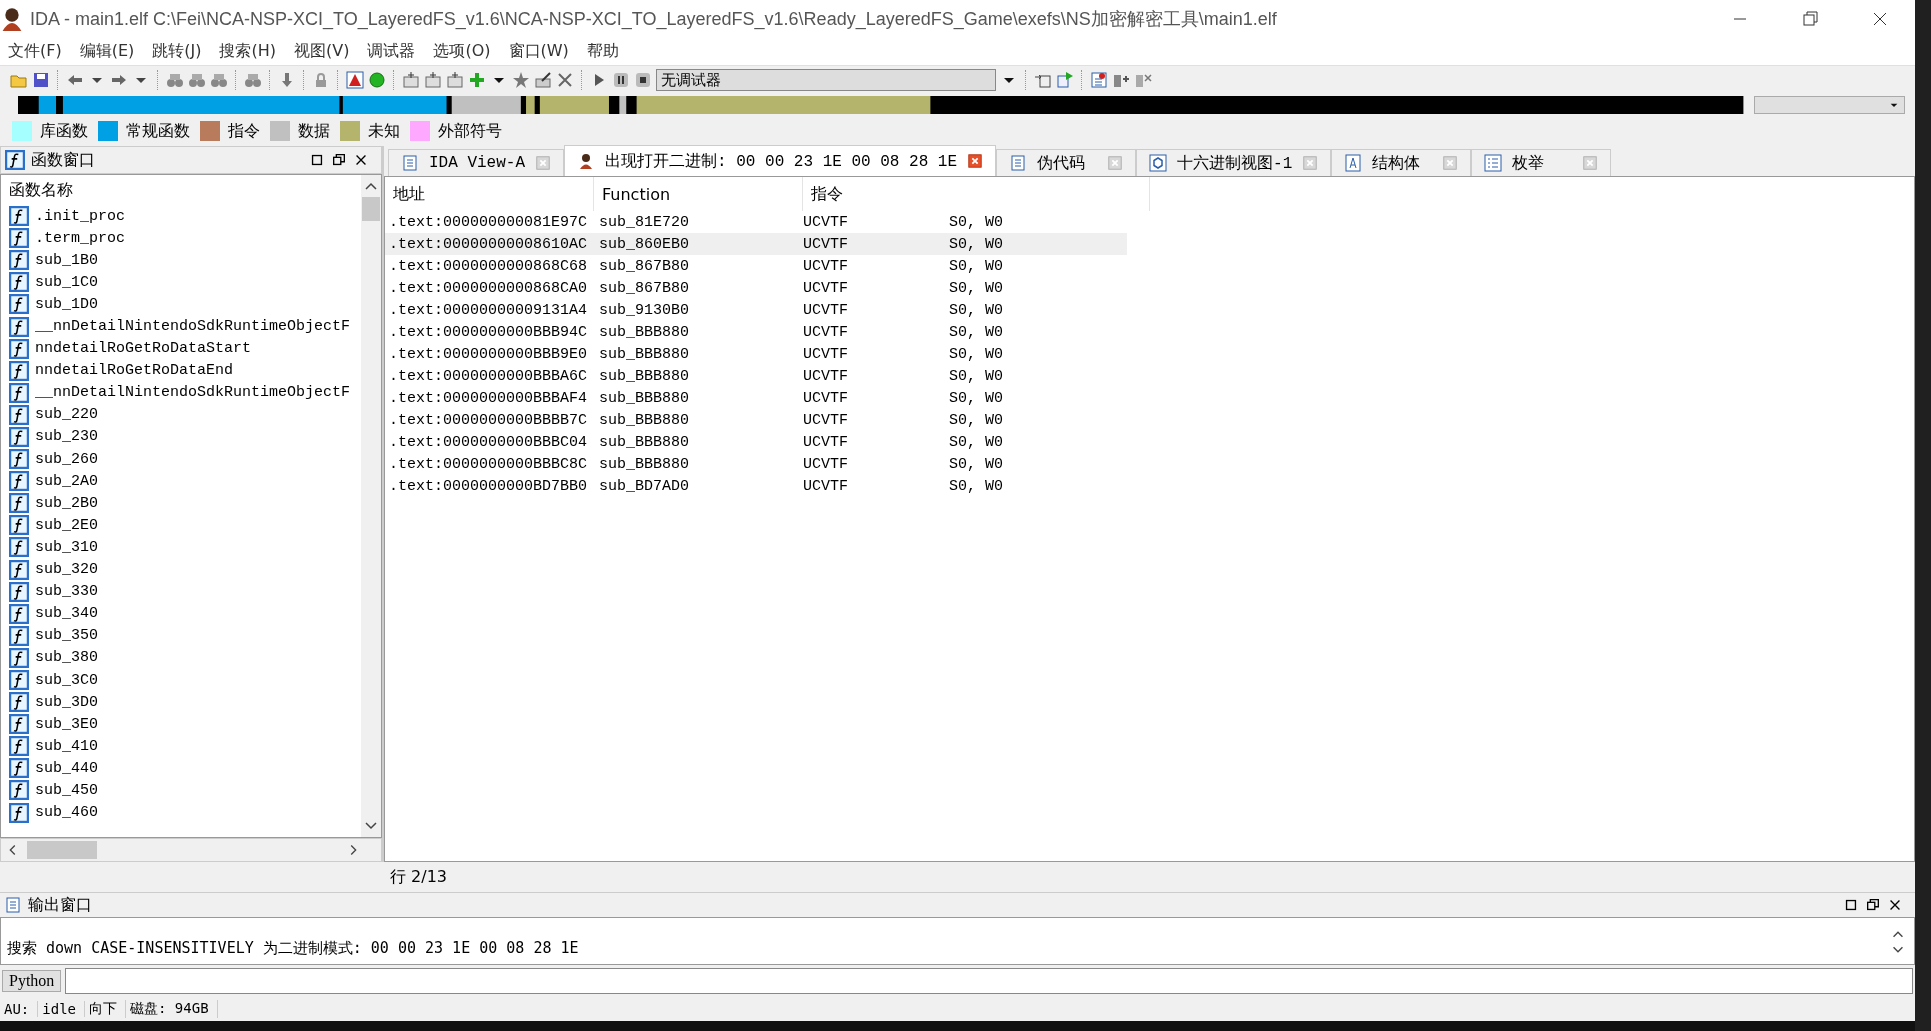 This screenshot has width=1931, height=1031. Describe the element at coordinates (756, 222) in the screenshot. I see `result-row: .text:000000000081E97C sub_81E720 UCVTF S0, W0` at that location.